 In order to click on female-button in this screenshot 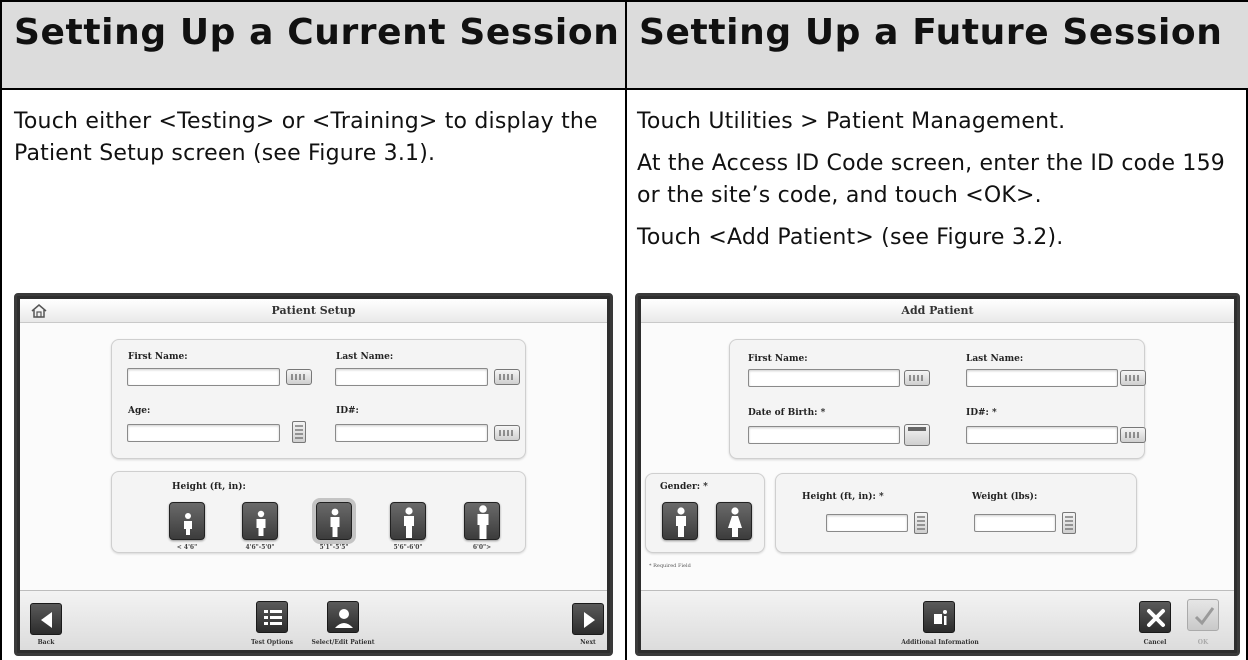, I will do `click(734, 521)`.